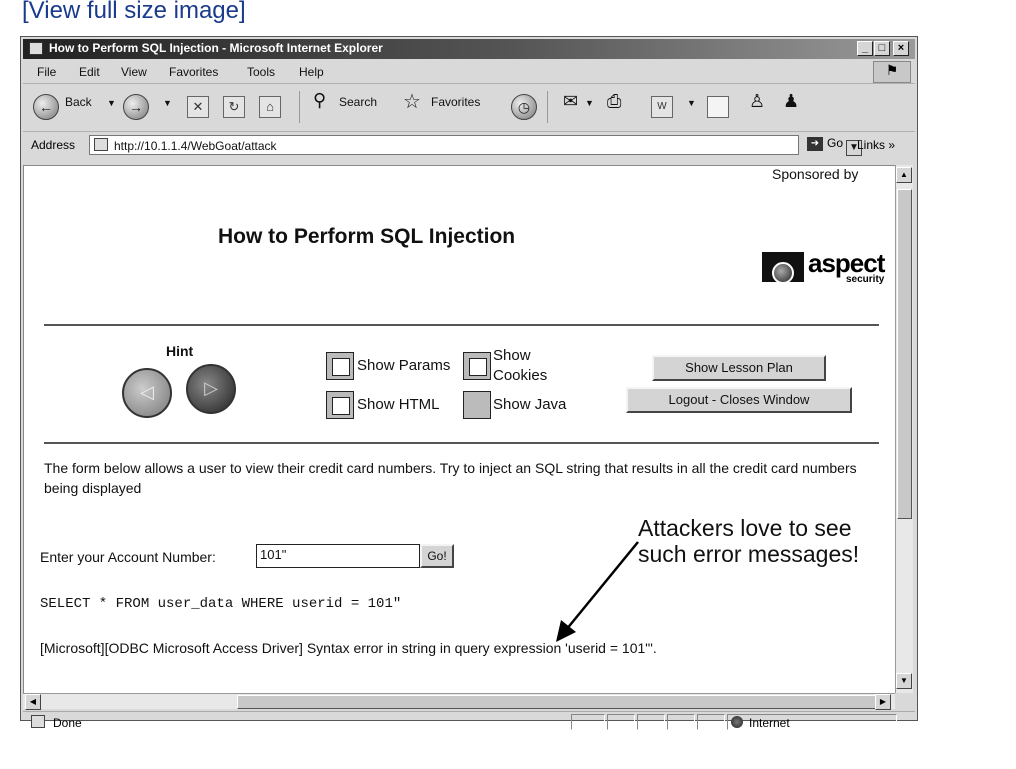  What do you see at coordinates (475, 145) in the screenshot?
I see `address-input: http://10.1.1.4/WebGoat/attack ▼` at bounding box center [475, 145].